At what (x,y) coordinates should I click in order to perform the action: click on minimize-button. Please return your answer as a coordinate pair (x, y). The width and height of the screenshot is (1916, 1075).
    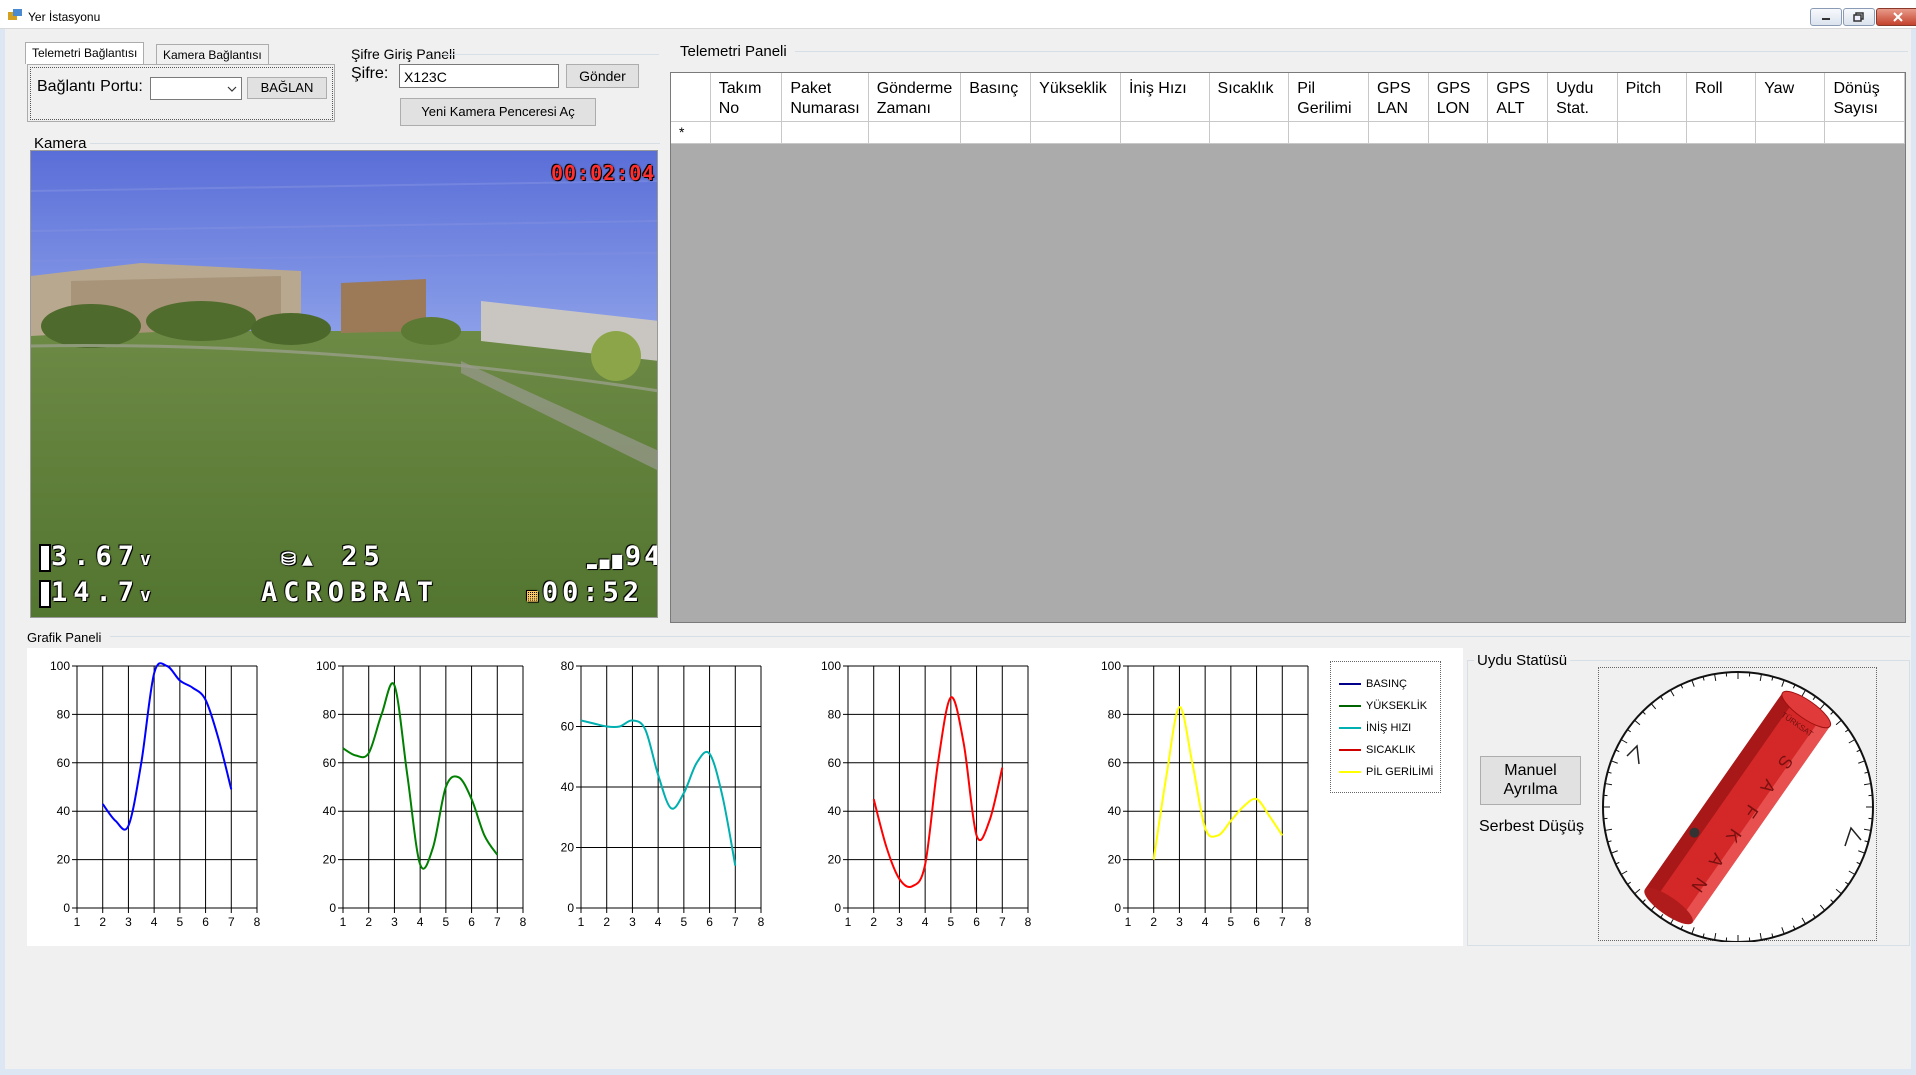
    Looking at the image, I should click on (1826, 17).